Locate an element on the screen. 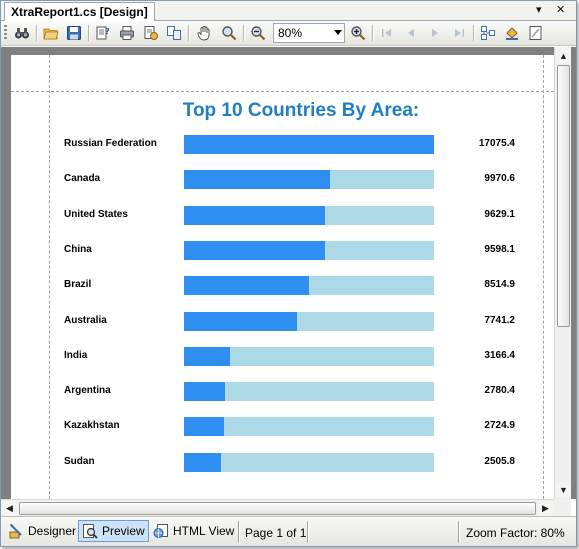  area-value: 17075.4 is located at coordinates (496, 143).